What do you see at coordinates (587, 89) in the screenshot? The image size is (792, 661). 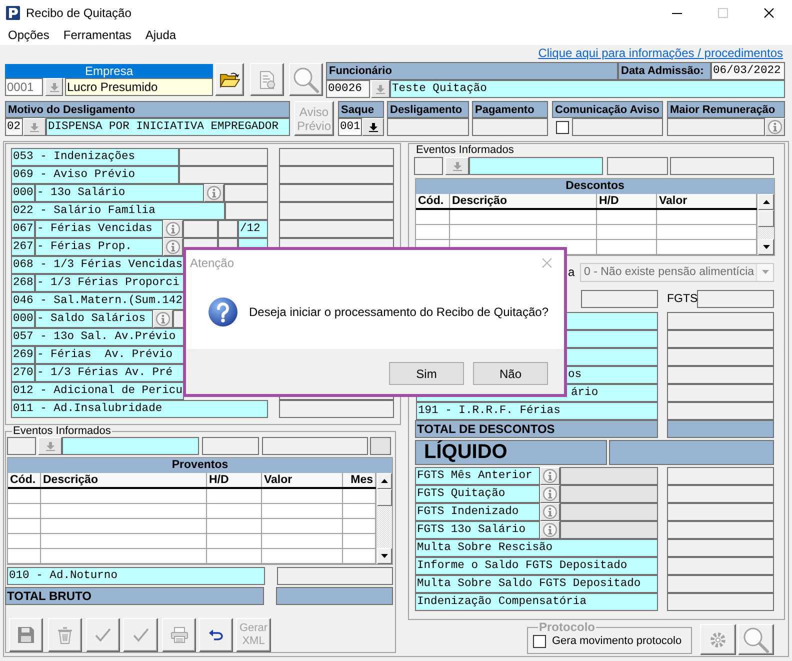 I see `employee-field: Teste Quitação` at bounding box center [587, 89].